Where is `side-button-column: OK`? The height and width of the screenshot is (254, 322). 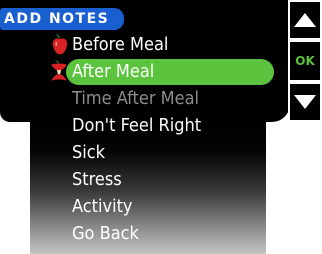 side-button-column: OK is located at coordinates (305, 61).